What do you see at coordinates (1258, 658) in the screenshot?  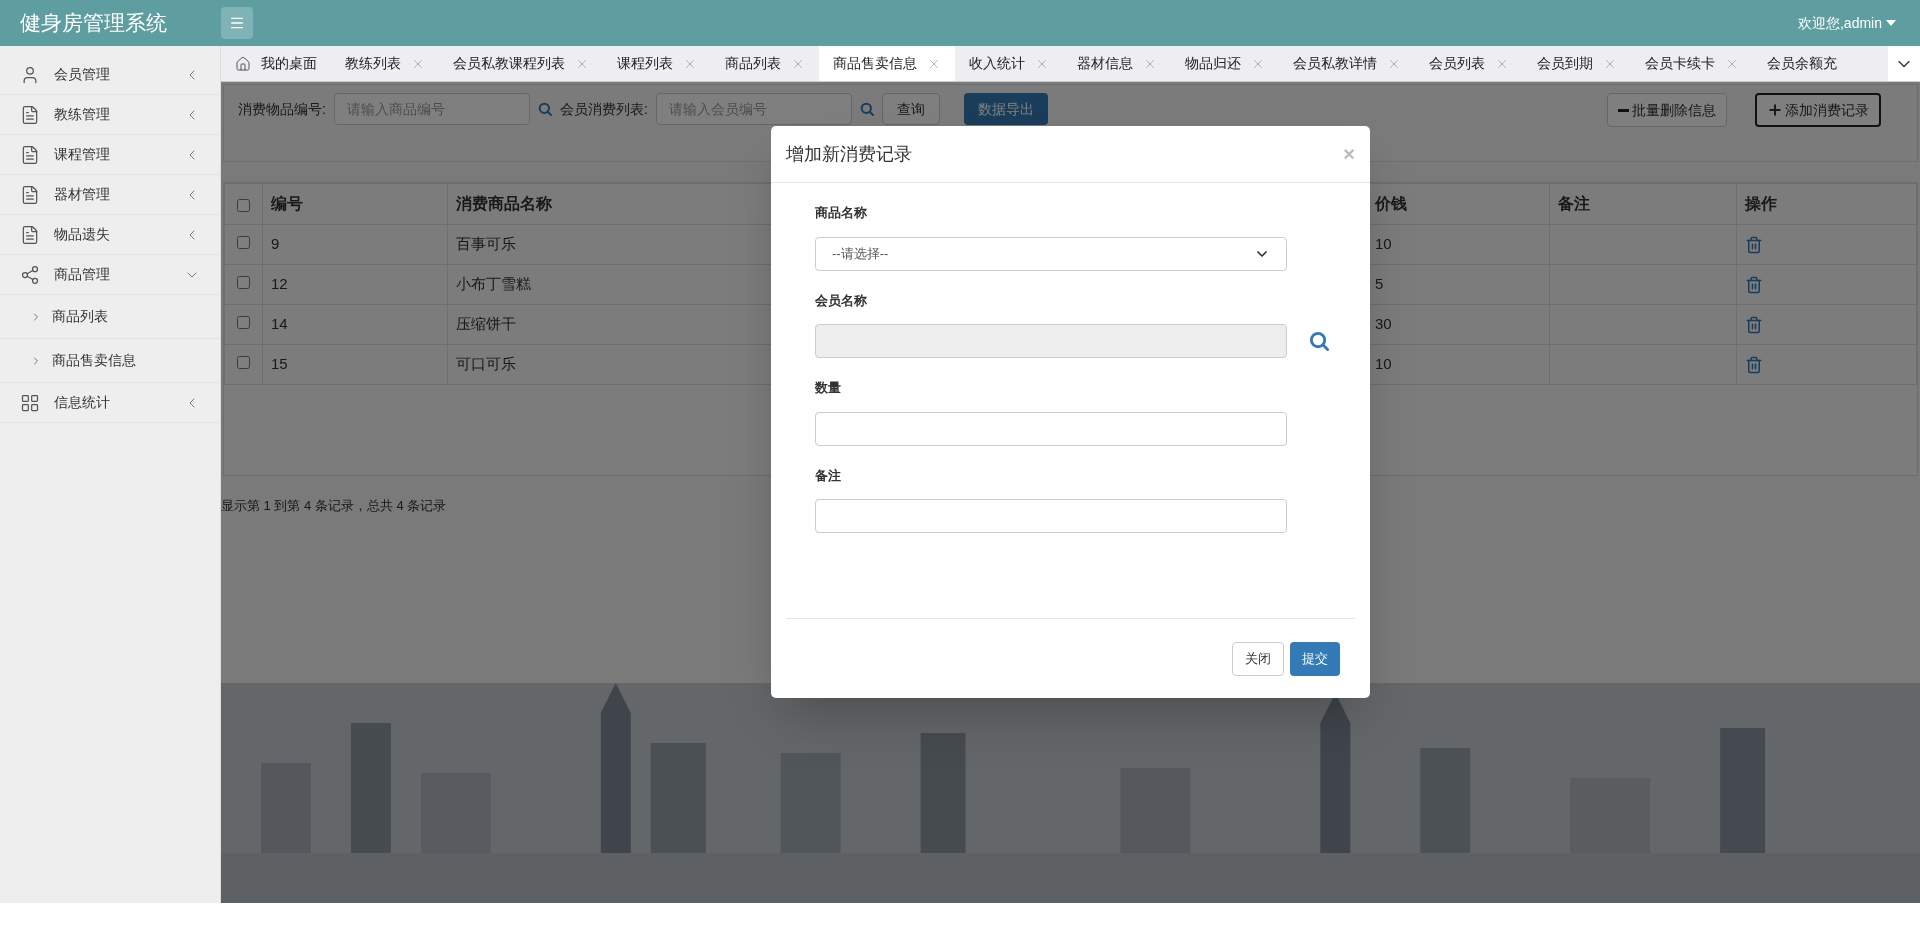 I see `close-modal-button: 关闭` at bounding box center [1258, 658].